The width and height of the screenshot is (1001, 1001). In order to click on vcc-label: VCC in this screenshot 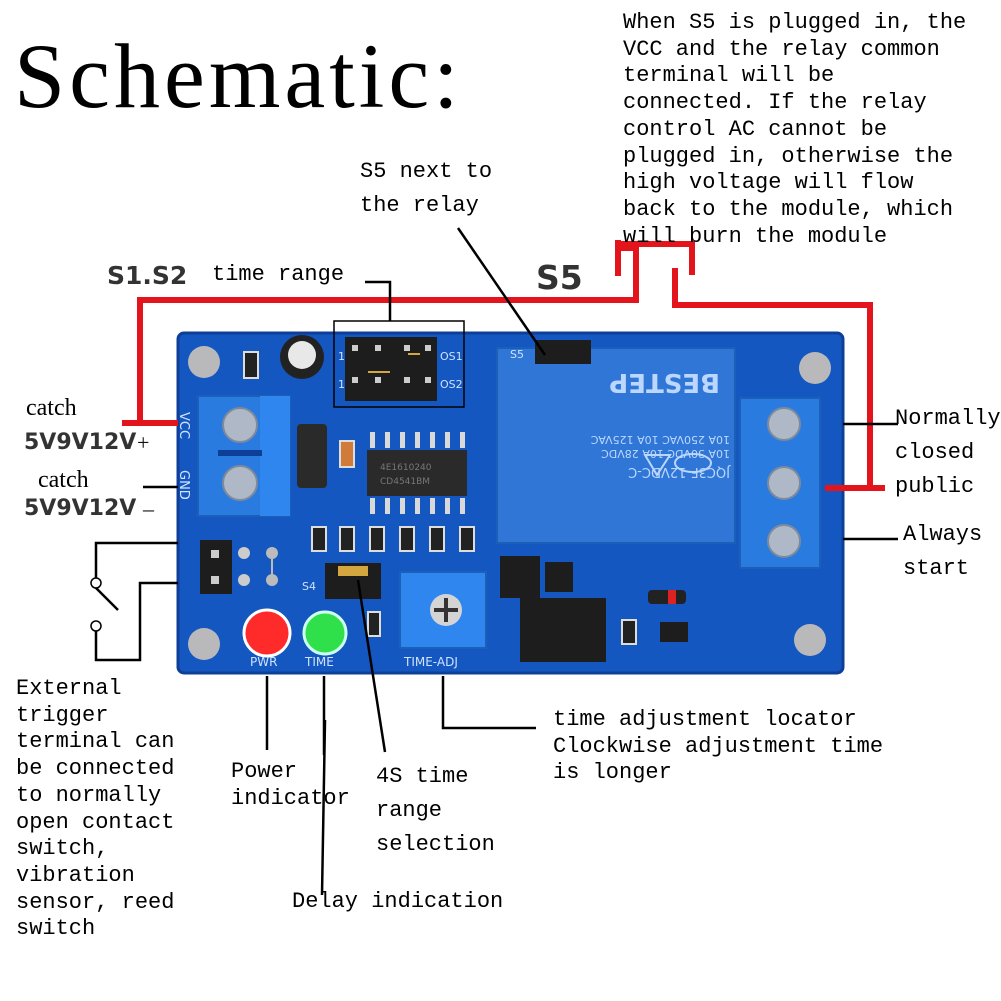, I will do `click(183, 425)`.